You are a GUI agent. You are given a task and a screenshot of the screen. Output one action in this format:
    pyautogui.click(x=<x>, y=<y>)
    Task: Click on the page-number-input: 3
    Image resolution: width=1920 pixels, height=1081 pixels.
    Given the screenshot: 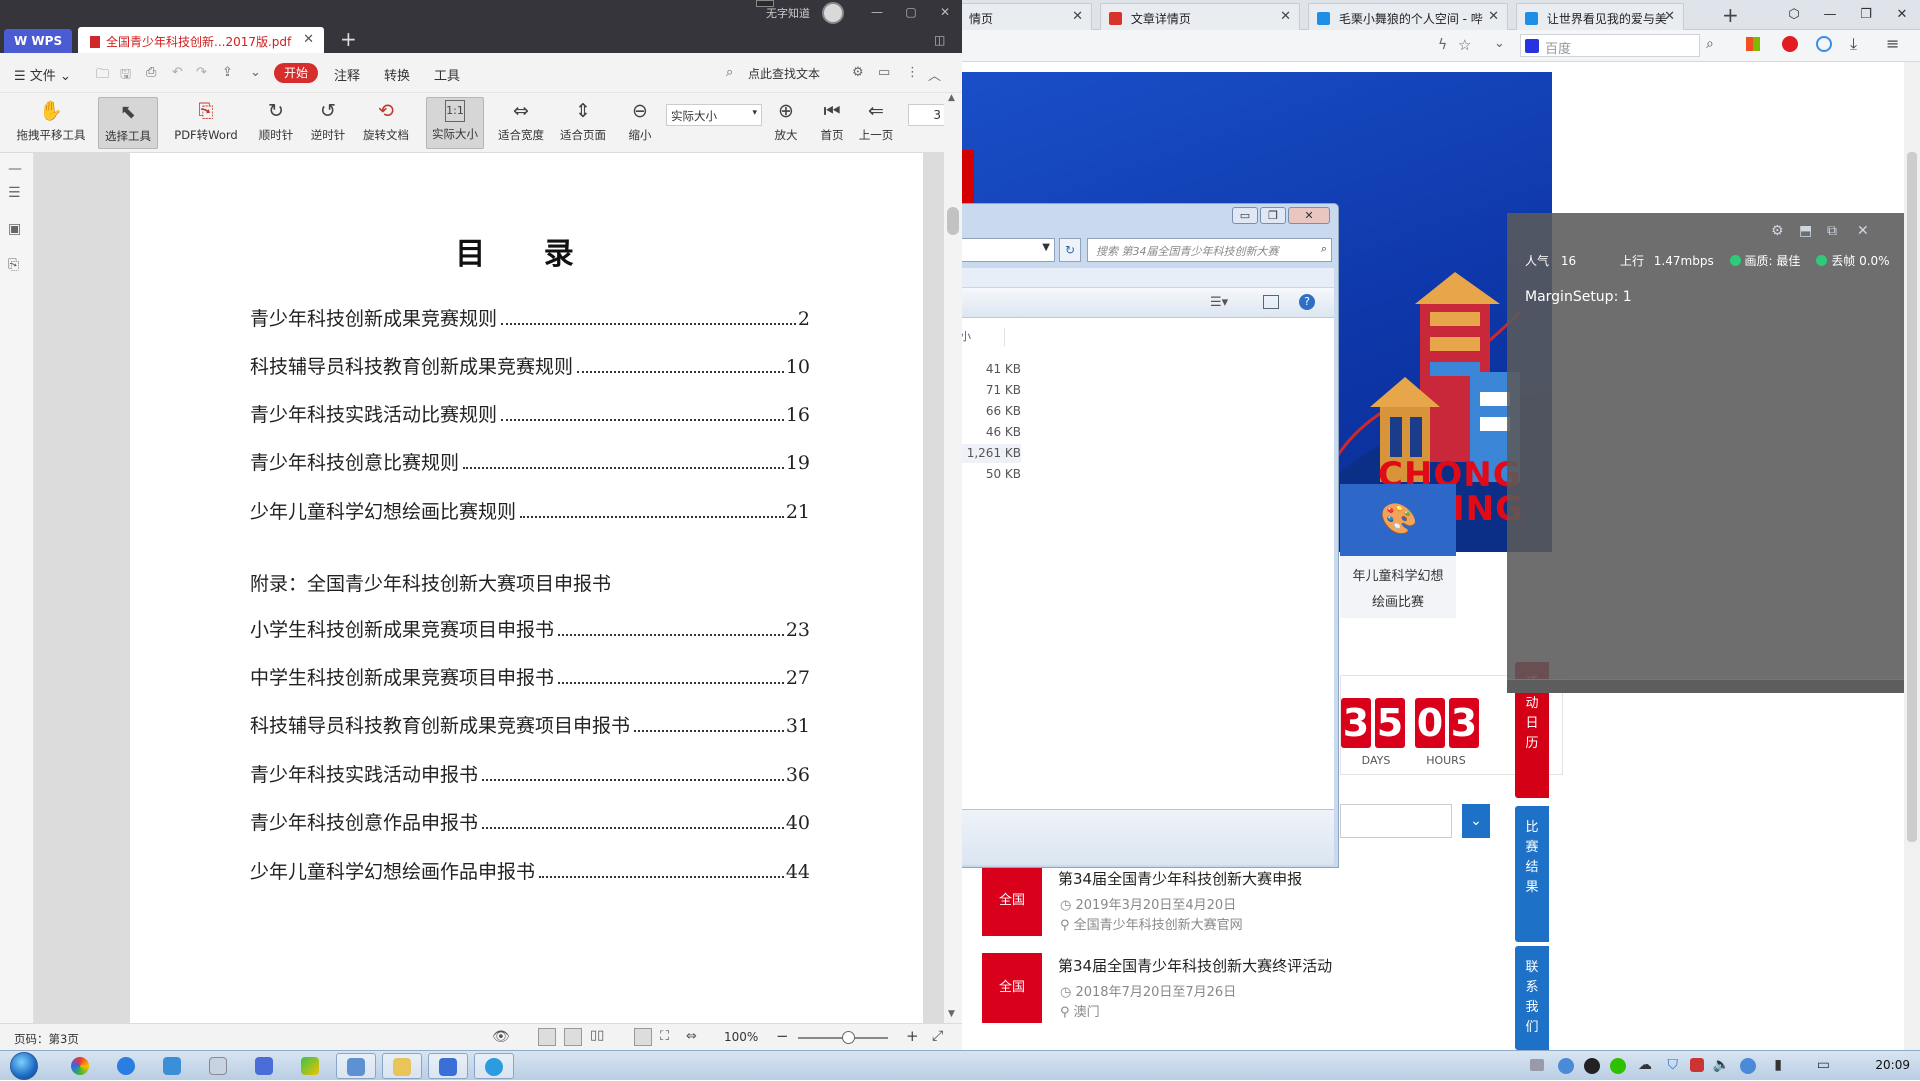 What is the action you would take?
    pyautogui.click(x=928, y=115)
    